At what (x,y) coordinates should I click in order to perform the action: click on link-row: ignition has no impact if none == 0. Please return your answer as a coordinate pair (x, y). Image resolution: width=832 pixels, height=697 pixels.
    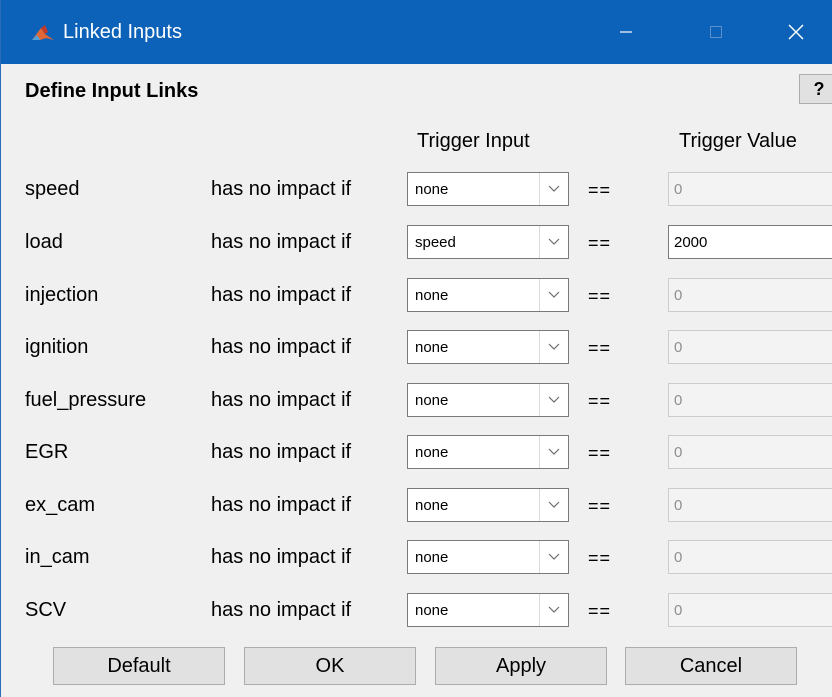
    Looking at the image, I should click on (416, 347).